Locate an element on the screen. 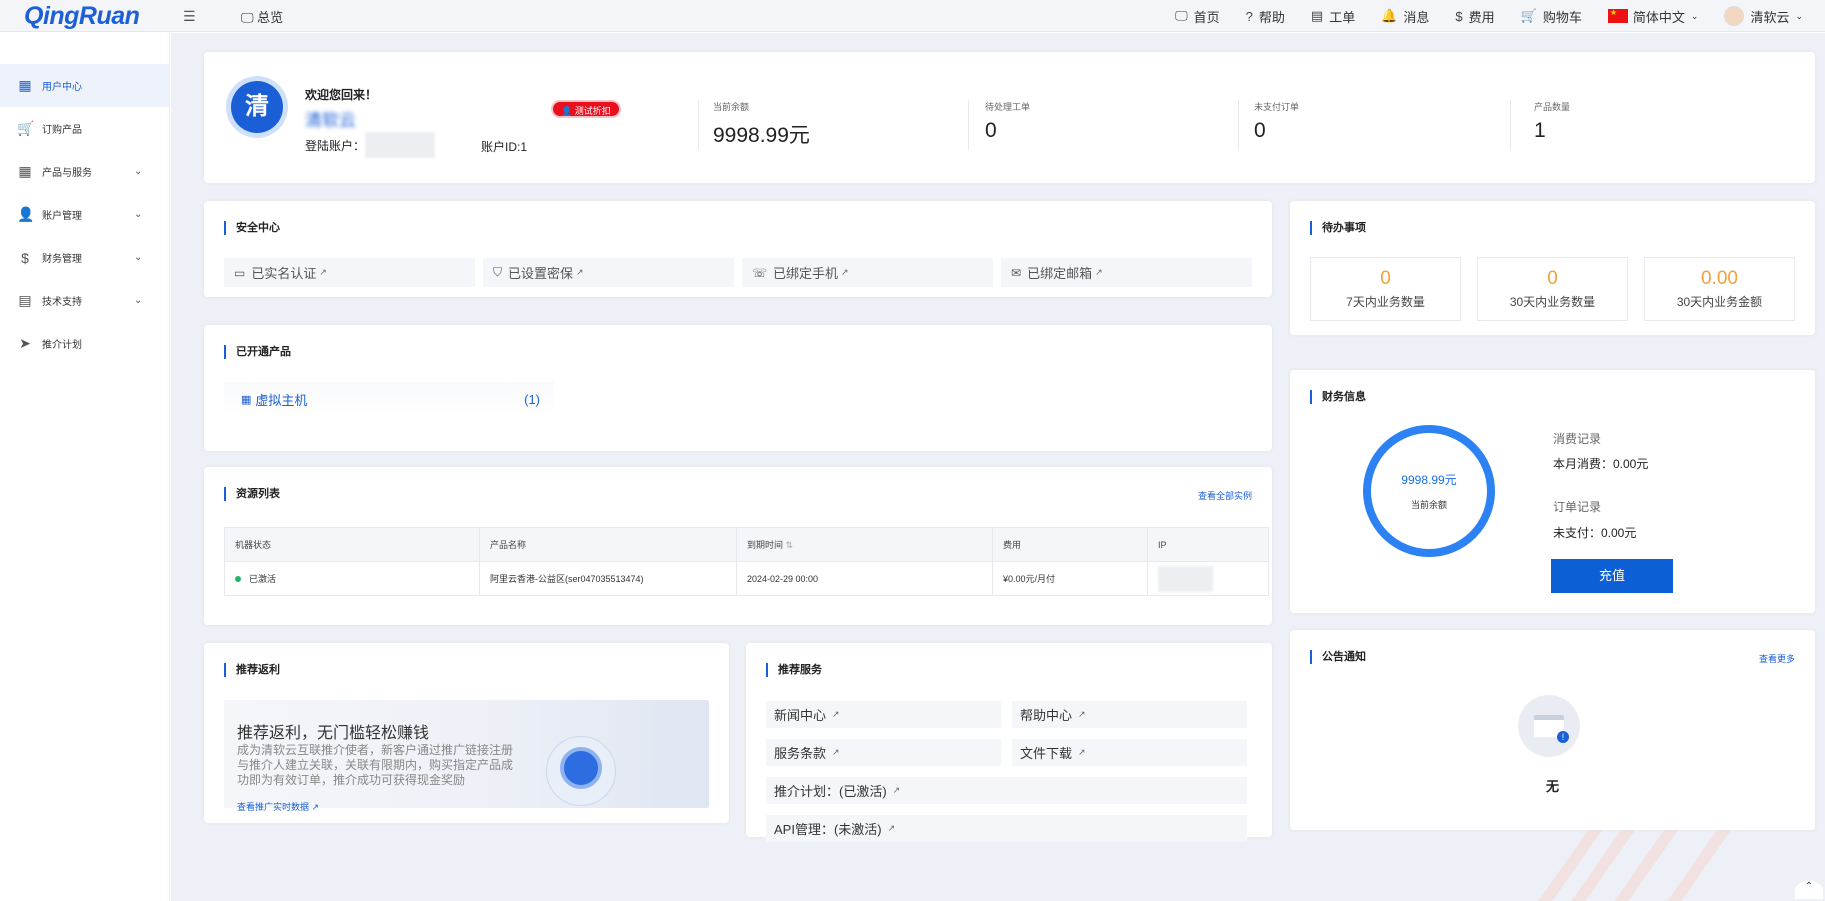  section-title: 安全中心 is located at coordinates (252, 228).